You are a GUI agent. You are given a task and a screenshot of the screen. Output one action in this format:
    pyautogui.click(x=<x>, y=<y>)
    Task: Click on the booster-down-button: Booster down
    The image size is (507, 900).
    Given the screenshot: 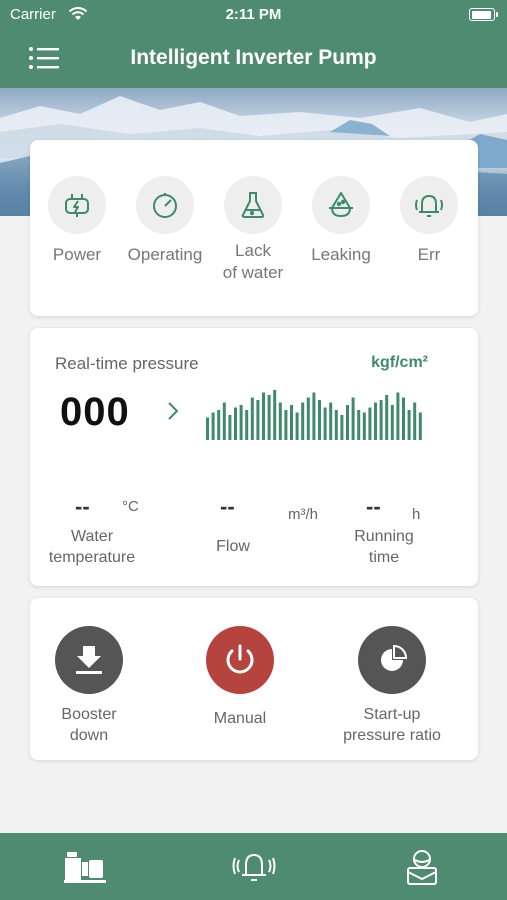 What is the action you would take?
    pyautogui.click(x=89, y=686)
    